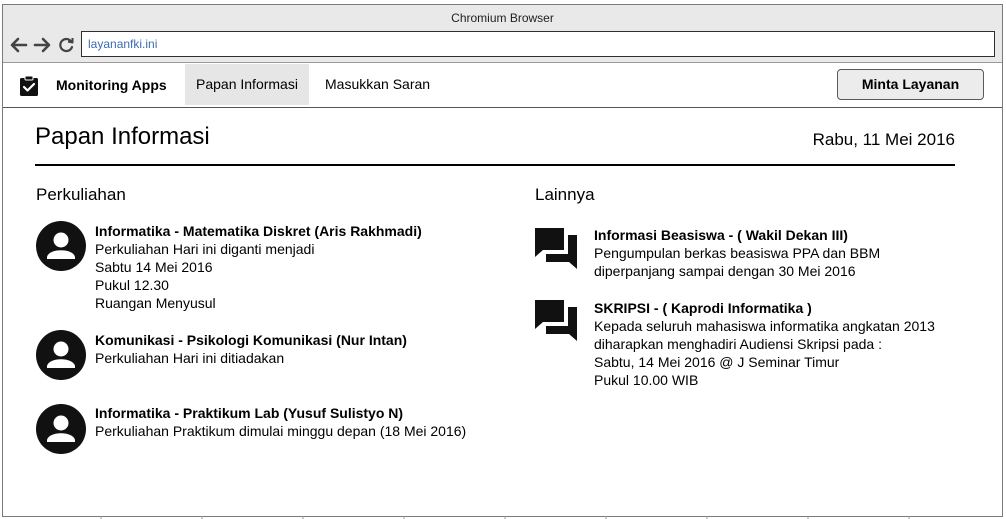 This screenshot has height=519, width=1006. Describe the element at coordinates (565, 194) in the screenshot. I see `lainnya-heading: Lainnya` at that location.